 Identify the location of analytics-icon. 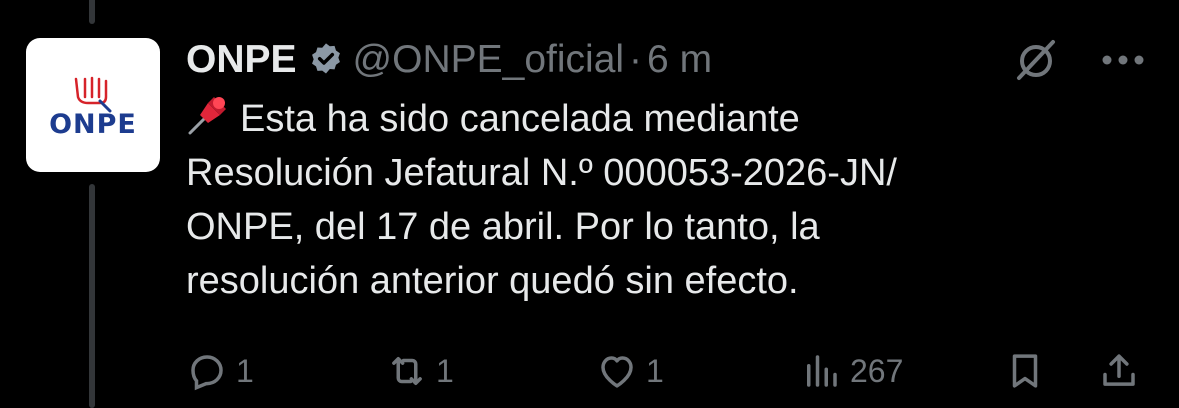
(822, 371).